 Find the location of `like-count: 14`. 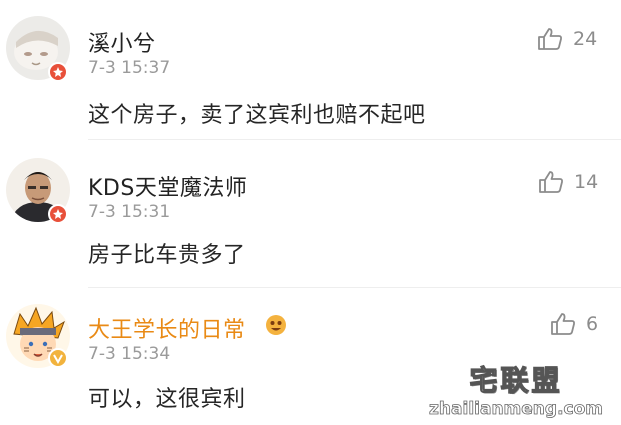

like-count: 14 is located at coordinates (586, 182).